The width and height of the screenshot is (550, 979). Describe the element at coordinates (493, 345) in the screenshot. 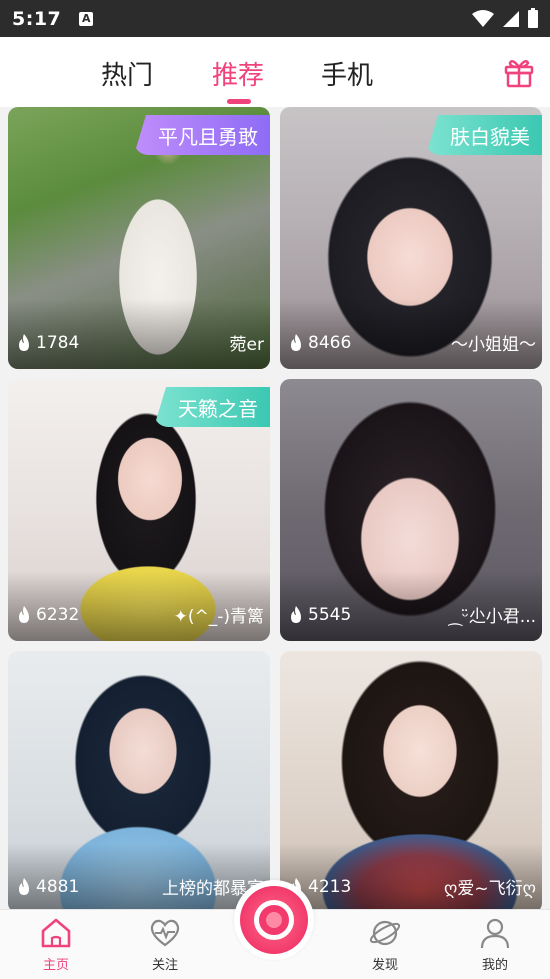

I see `anchor-name: ～小姐姐～` at that location.